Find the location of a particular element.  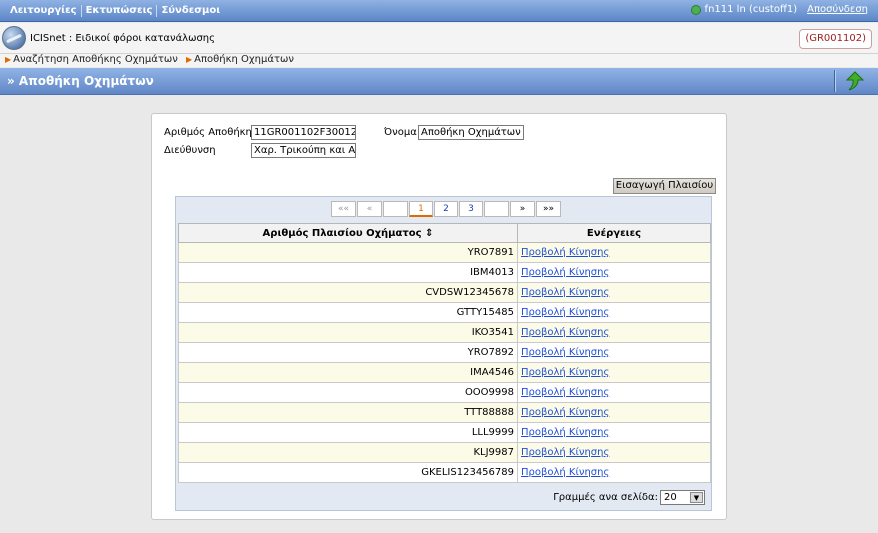

table-row: CVDSW12345678 Προβολή Κίνησης is located at coordinates (444, 292).